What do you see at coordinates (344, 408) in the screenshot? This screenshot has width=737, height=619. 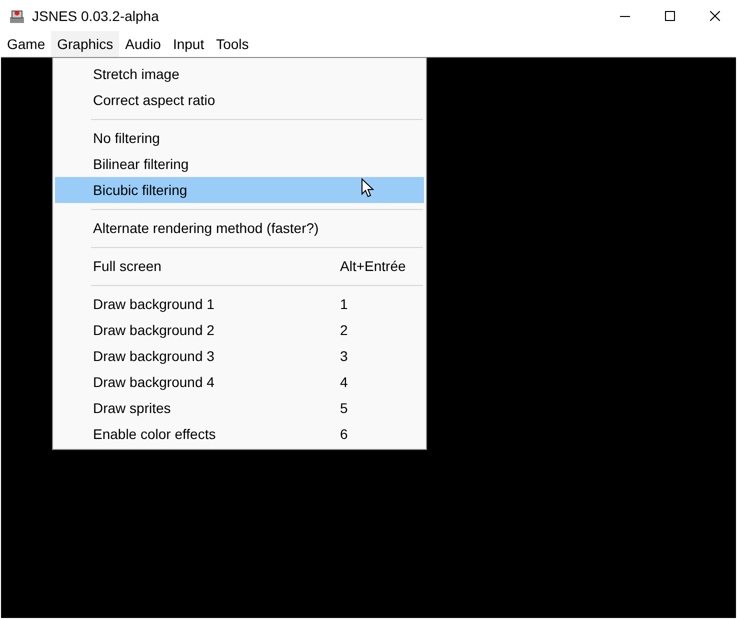 I see `shortcut-label: 5` at bounding box center [344, 408].